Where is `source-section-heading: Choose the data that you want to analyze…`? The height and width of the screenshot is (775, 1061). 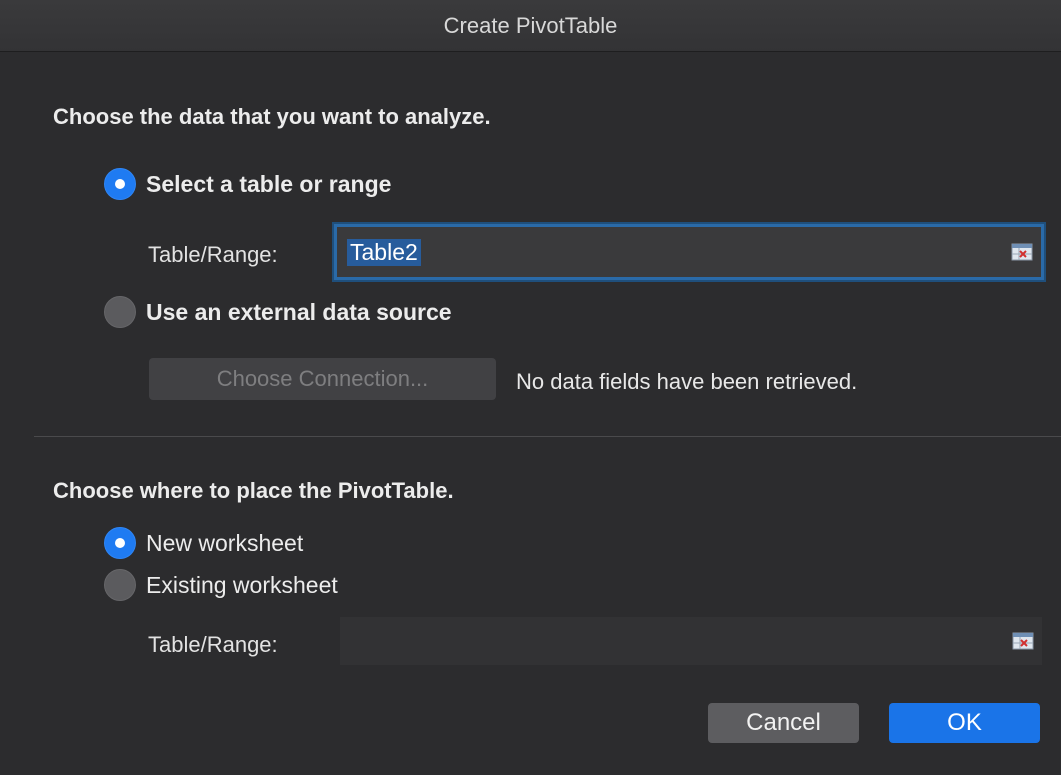 source-section-heading: Choose the data that you want to analyze… is located at coordinates (272, 116).